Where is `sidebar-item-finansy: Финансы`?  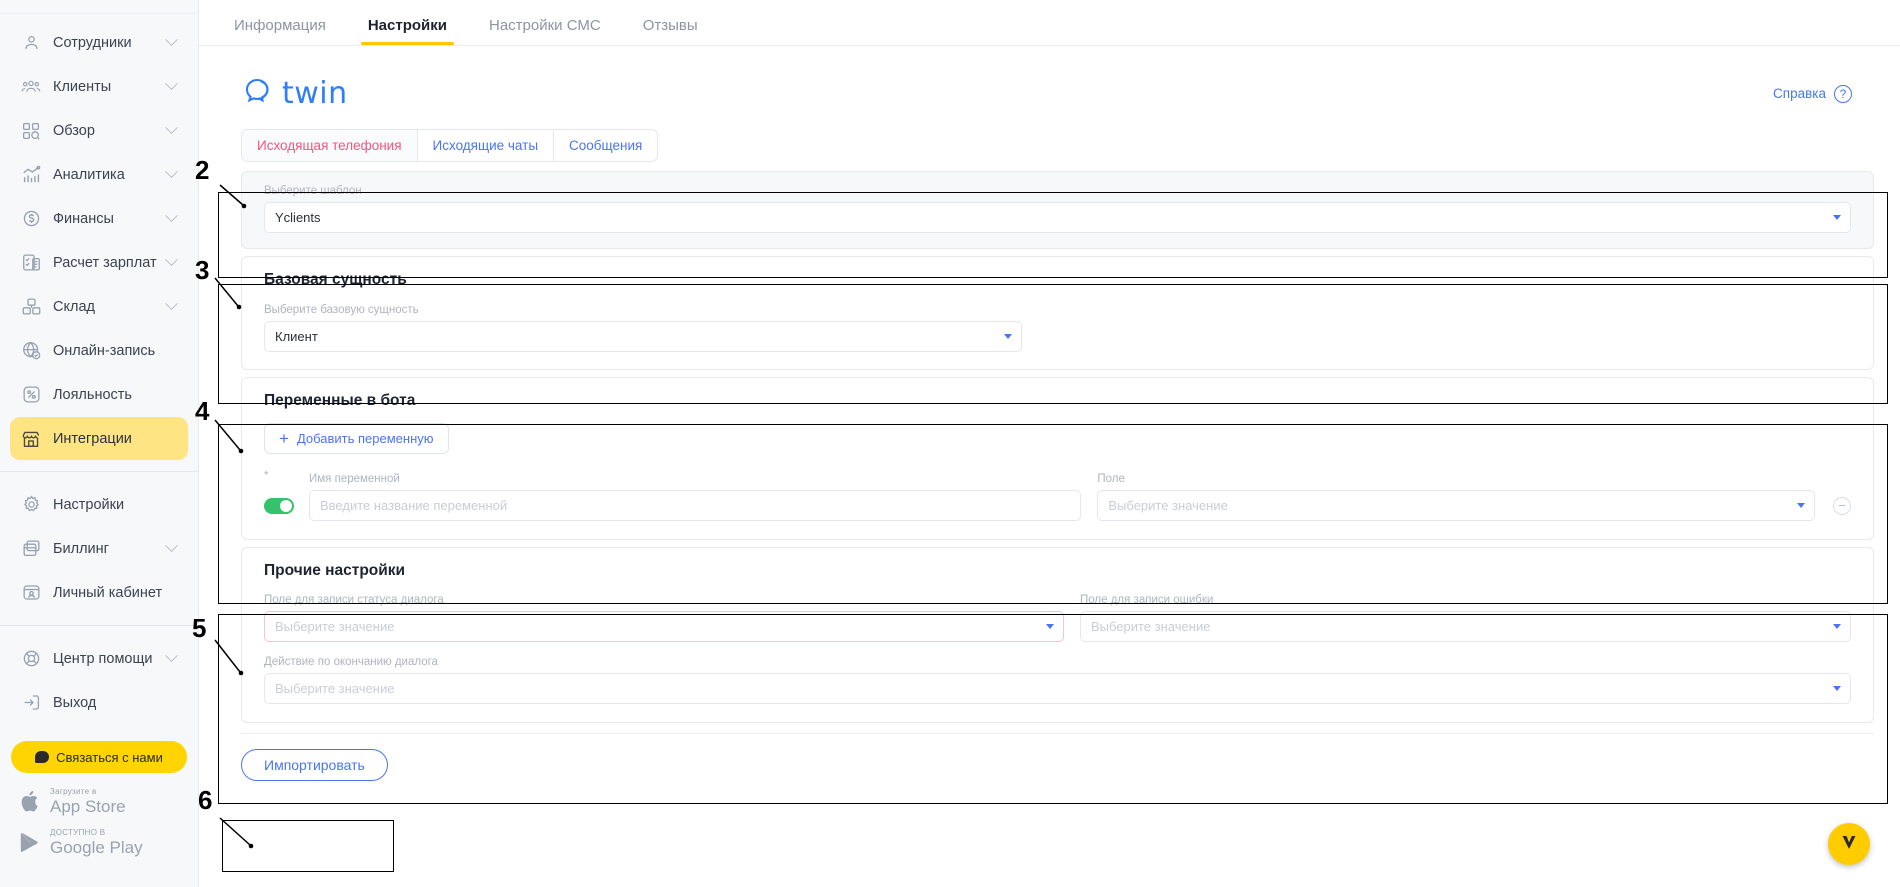
sidebar-item-finansy: Финансы is located at coordinates (99, 218).